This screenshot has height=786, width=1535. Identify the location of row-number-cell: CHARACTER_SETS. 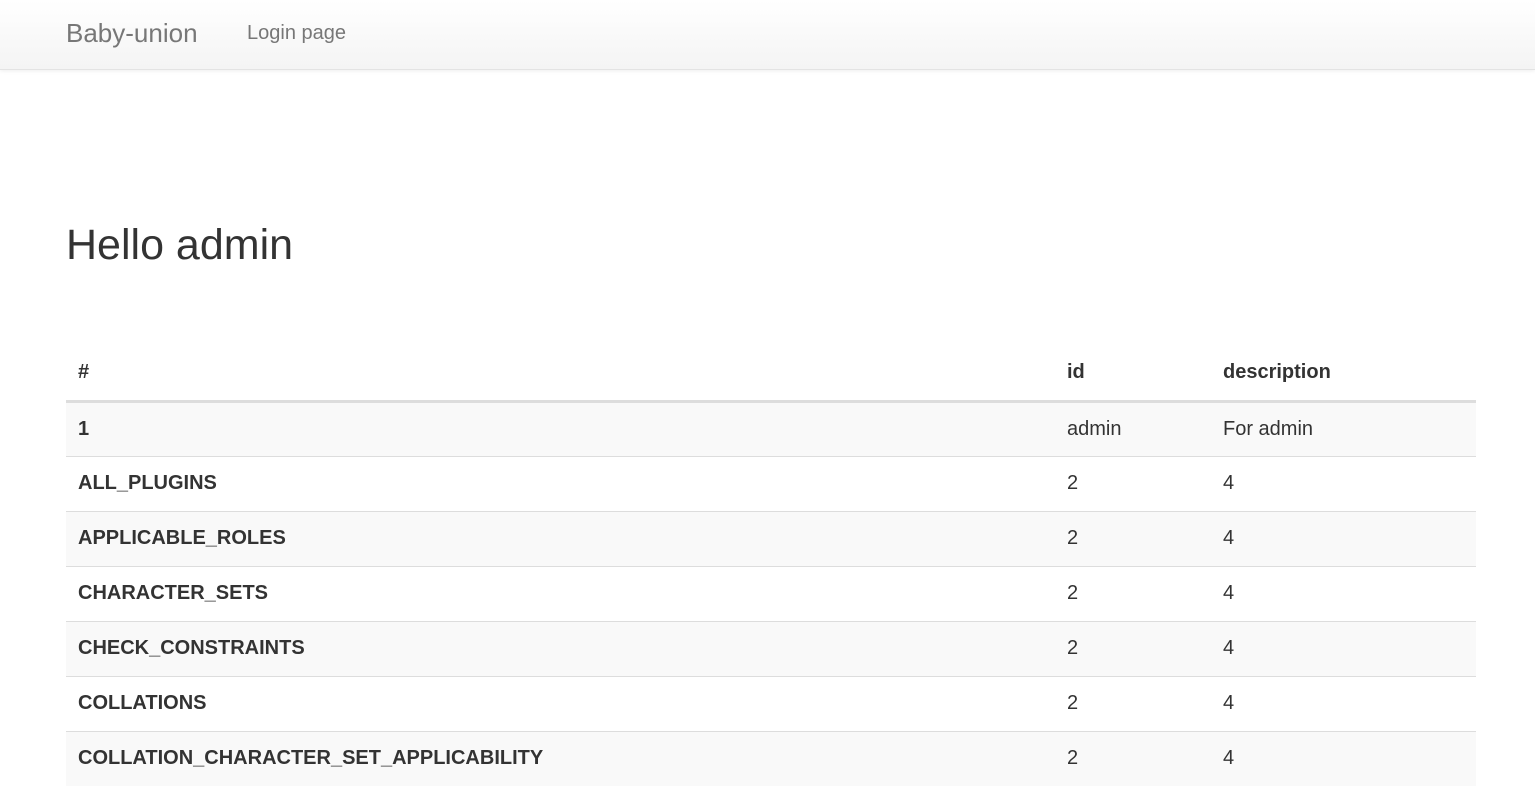
(560, 593).